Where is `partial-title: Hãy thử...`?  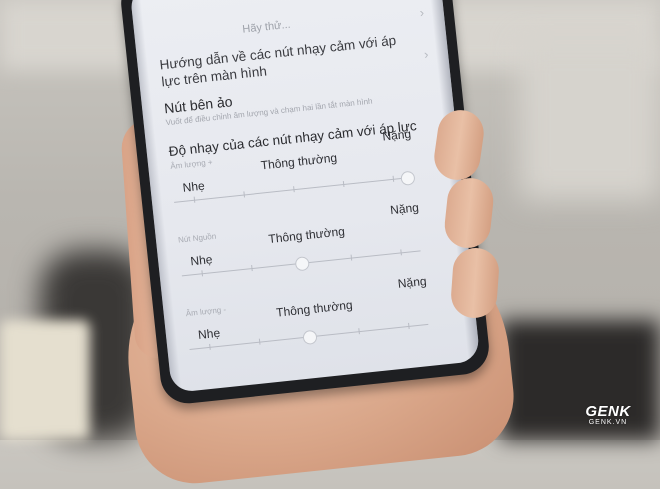
partial-title: Hãy thử... is located at coordinates (266, 27).